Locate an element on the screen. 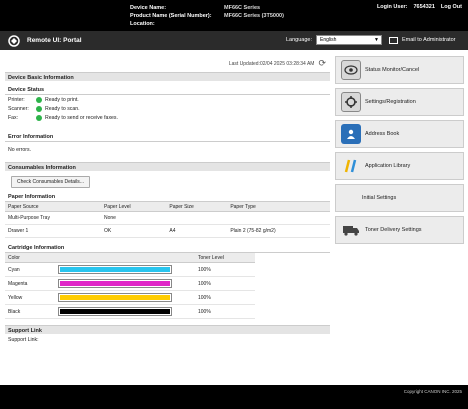  table-row: Black 100% is located at coordinates (130, 311).